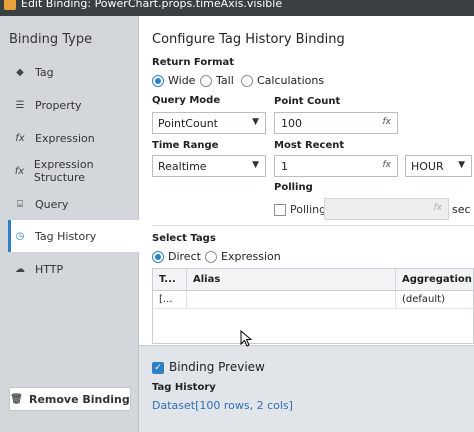 The image size is (474, 432). What do you see at coordinates (65, 138) in the screenshot?
I see `sidebar-item-label: Expression` at bounding box center [65, 138].